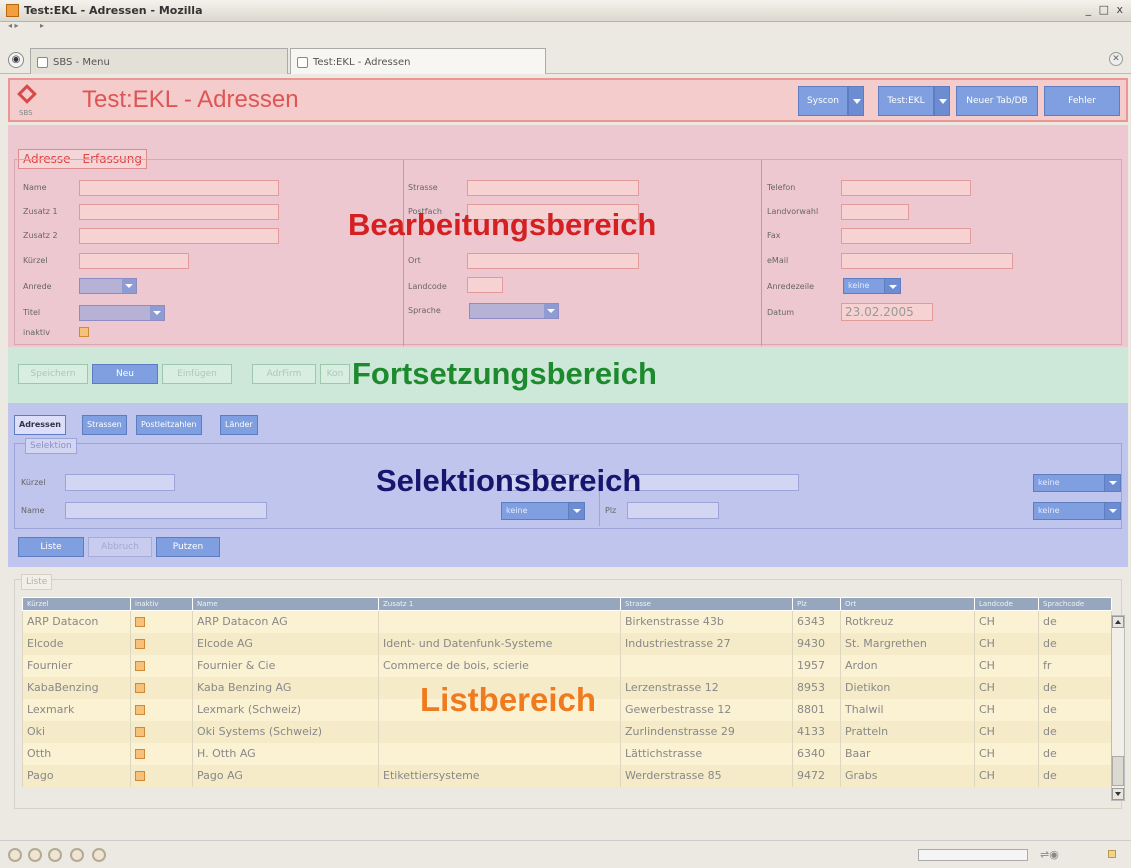 Image resolution: width=1131 pixels, height=868 pixels. Describe the element at coordinates (706, 604) in the screenshot. I see `column-header: Strasse` at that location.